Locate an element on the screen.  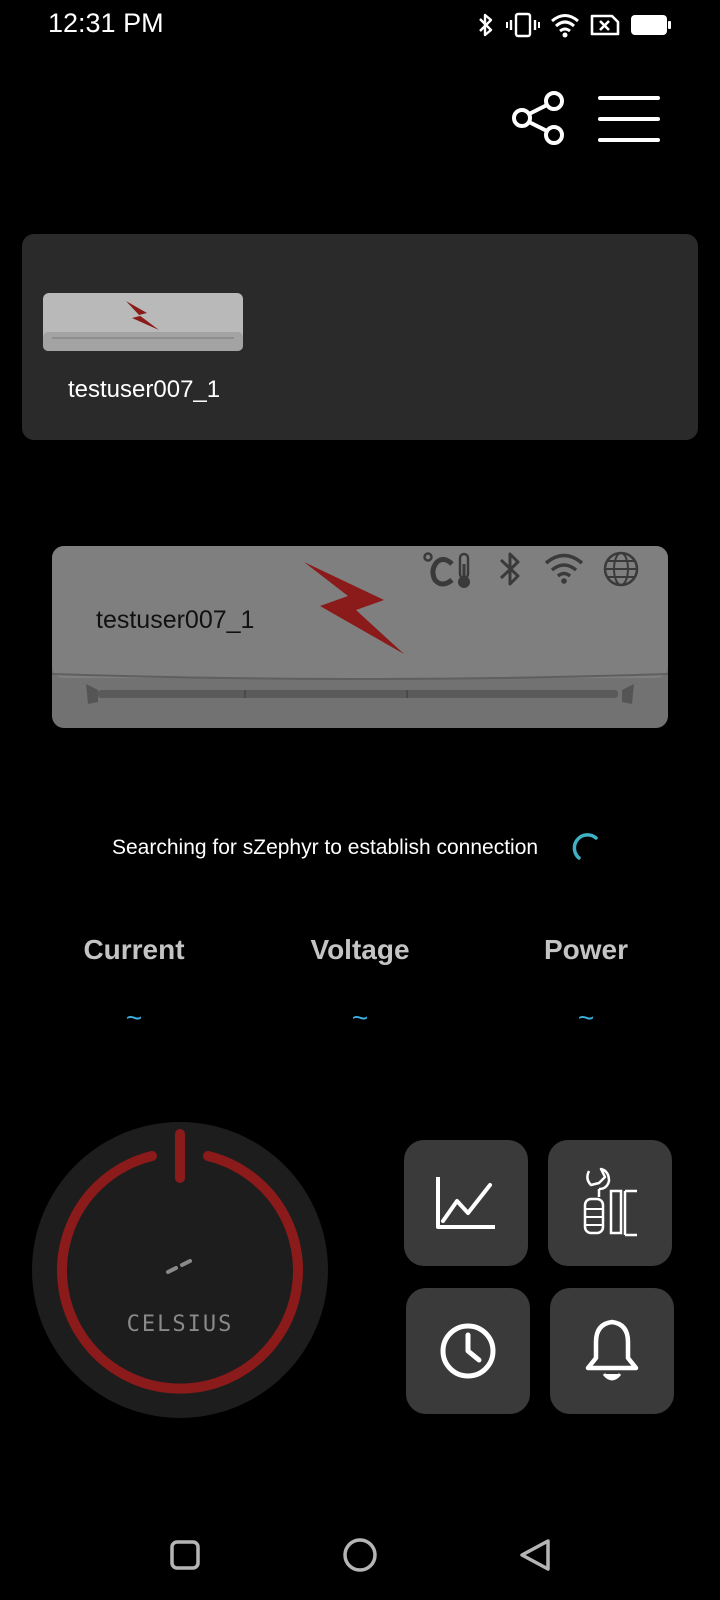
recents-icon is located at coordinates (185, 1555).